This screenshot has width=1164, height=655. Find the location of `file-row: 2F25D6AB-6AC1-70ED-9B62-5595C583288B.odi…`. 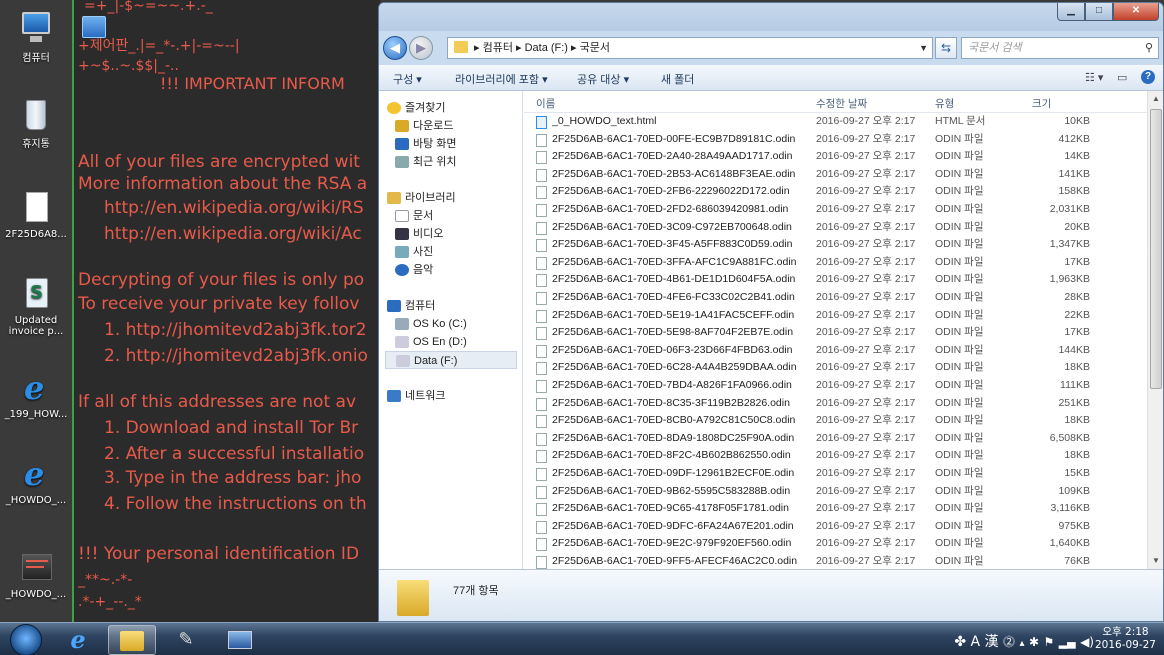

file-row: 2F25D6AB-6AC1-70ED-9B62-5595C583288B.odi… is located at coordinates (835, 492).